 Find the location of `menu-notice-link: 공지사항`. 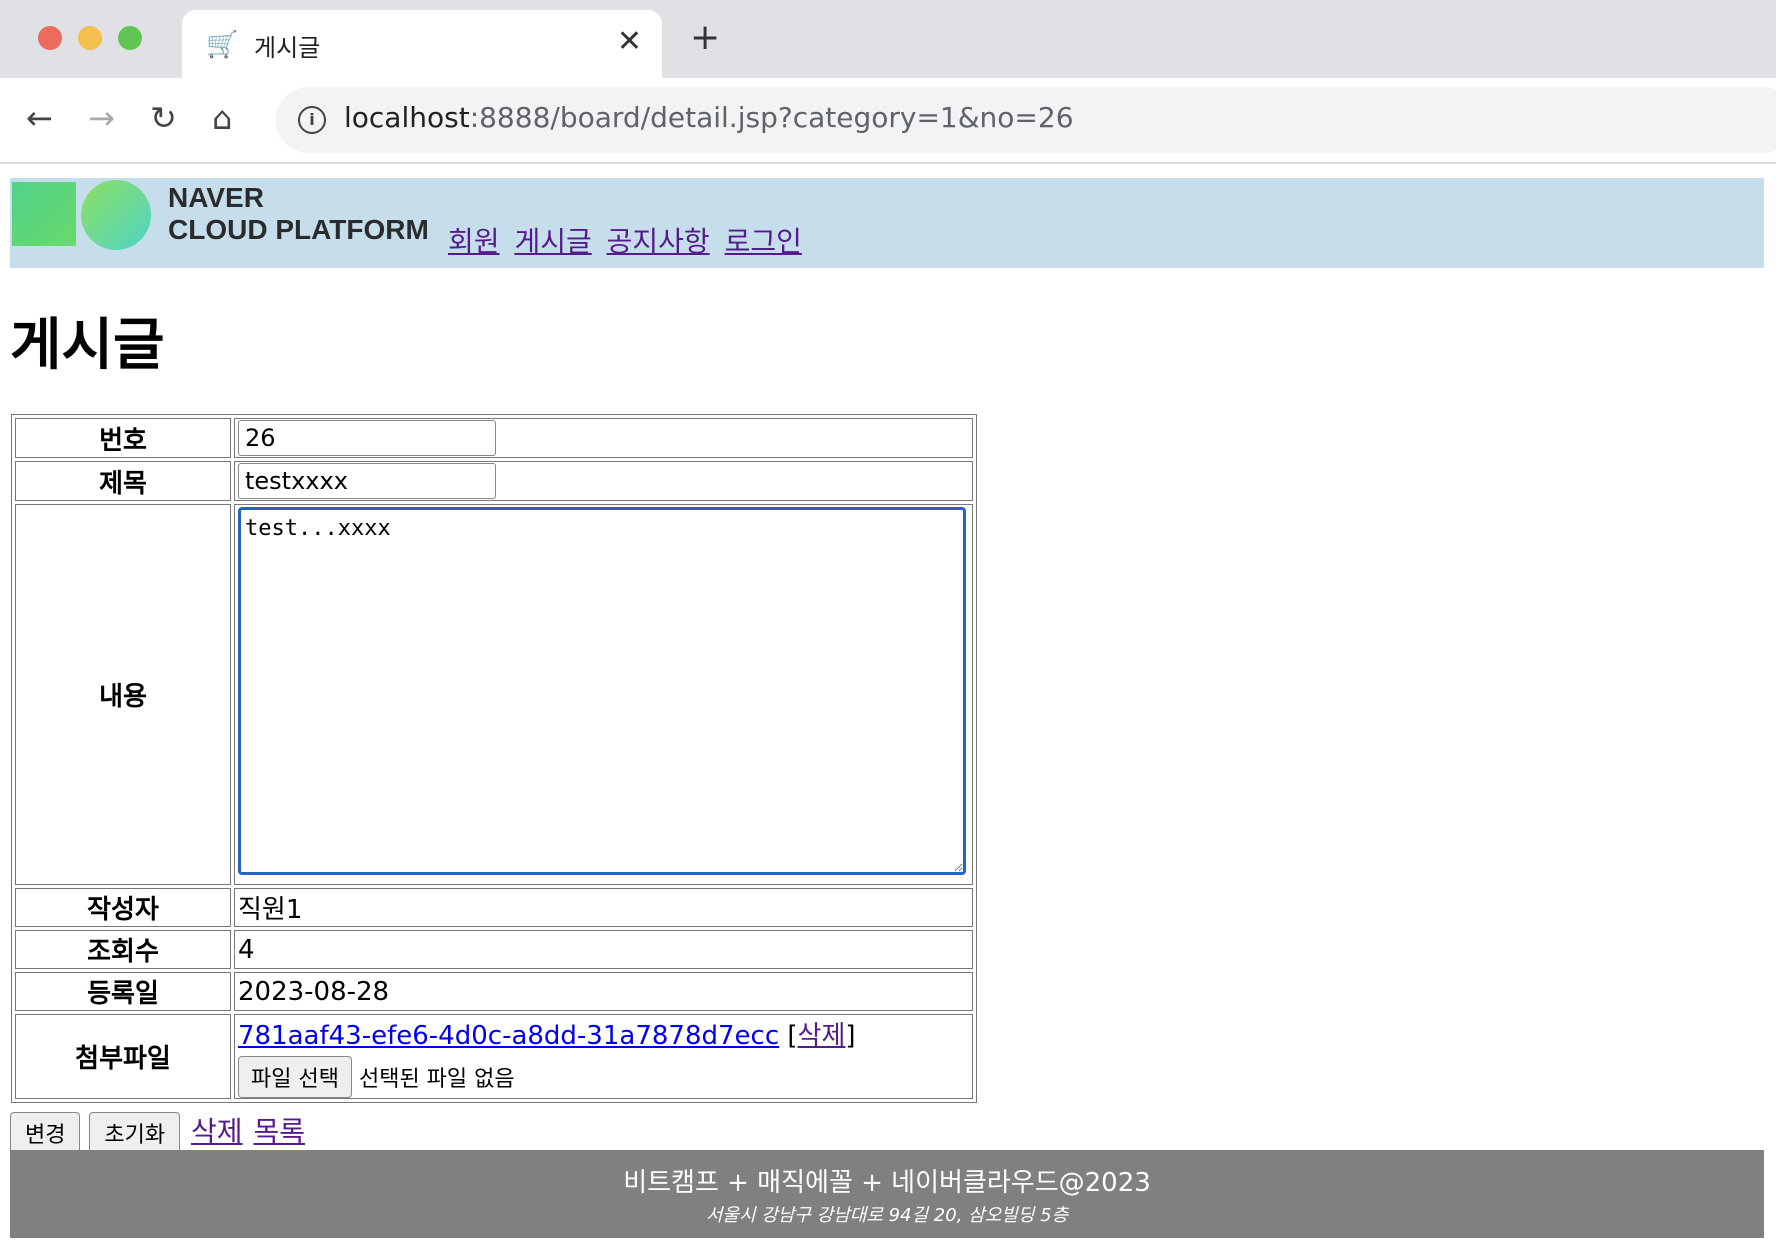

menu-notice-link: 공지사항 is located at coordinates (658, 241).